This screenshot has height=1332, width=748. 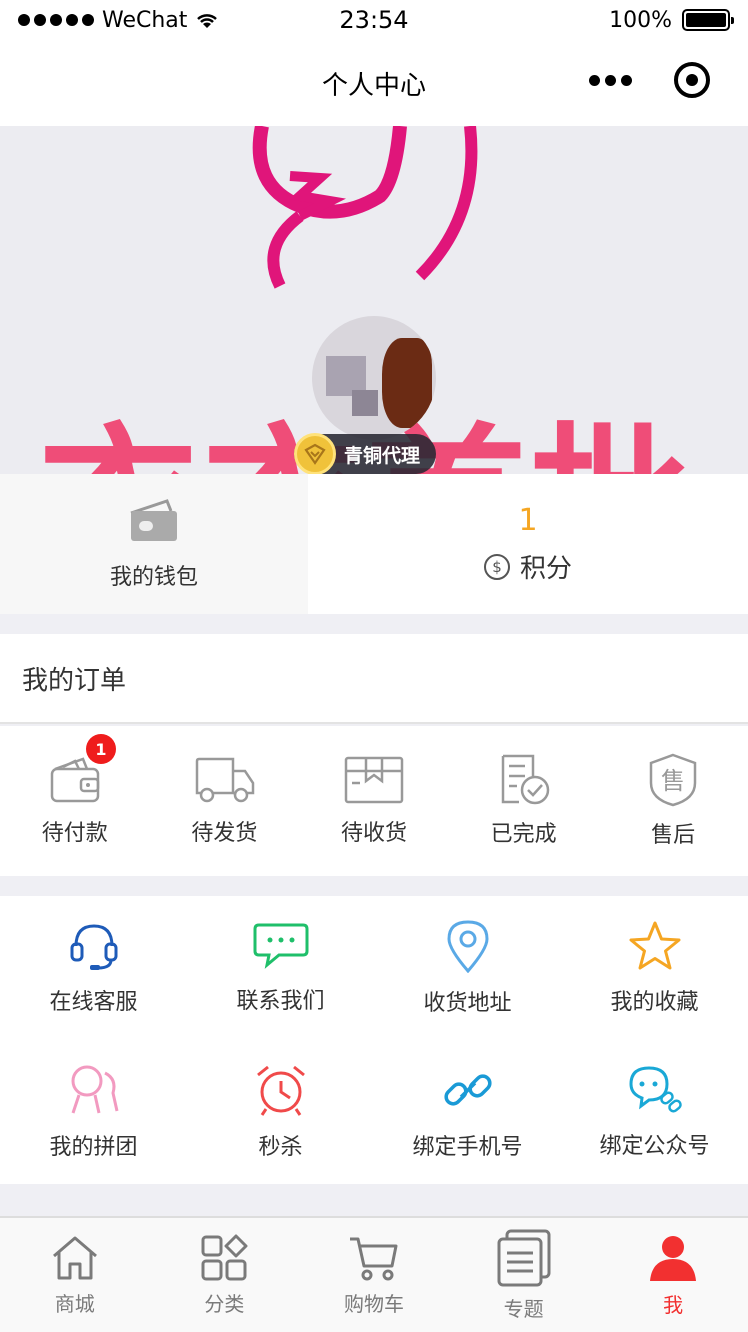 I want to click on order-label: 售后, so click(x=673, y=835).